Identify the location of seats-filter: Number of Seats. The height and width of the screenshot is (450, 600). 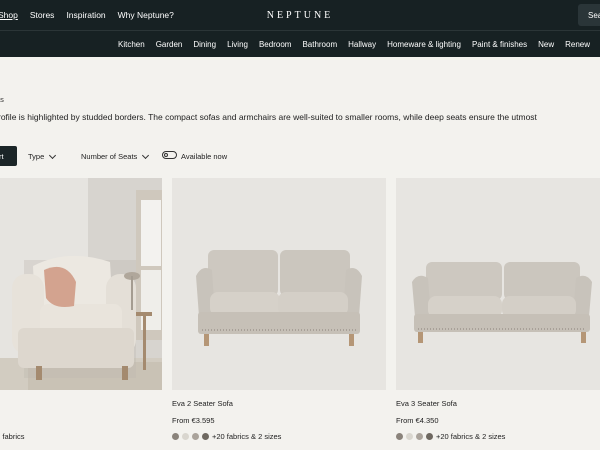
(115, 156).